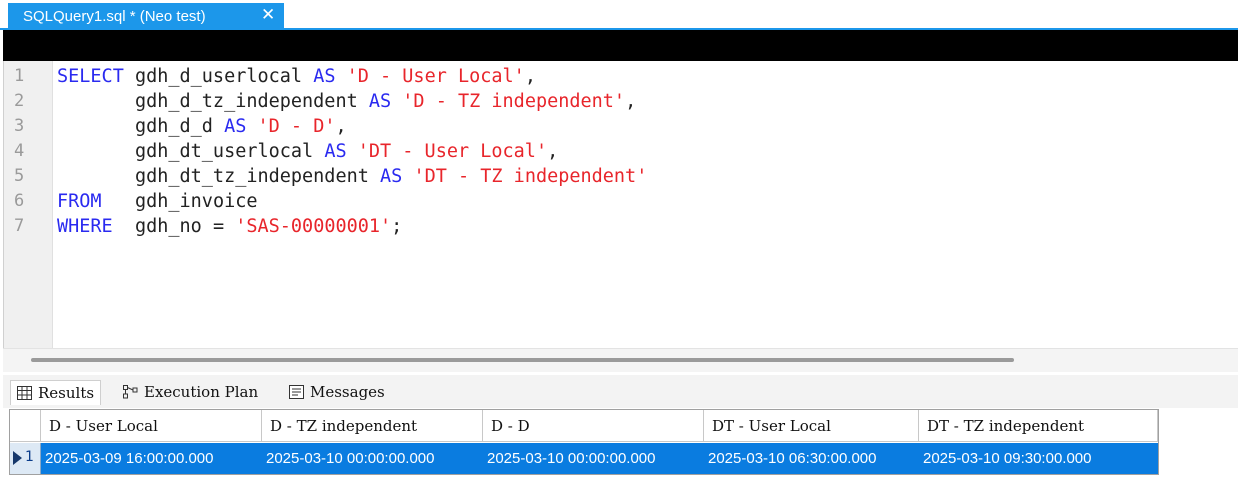 The height and width of the screenshot is (491, 1238). I want to click on tab-execution-plan: Execution Plan, so click(190, 392).